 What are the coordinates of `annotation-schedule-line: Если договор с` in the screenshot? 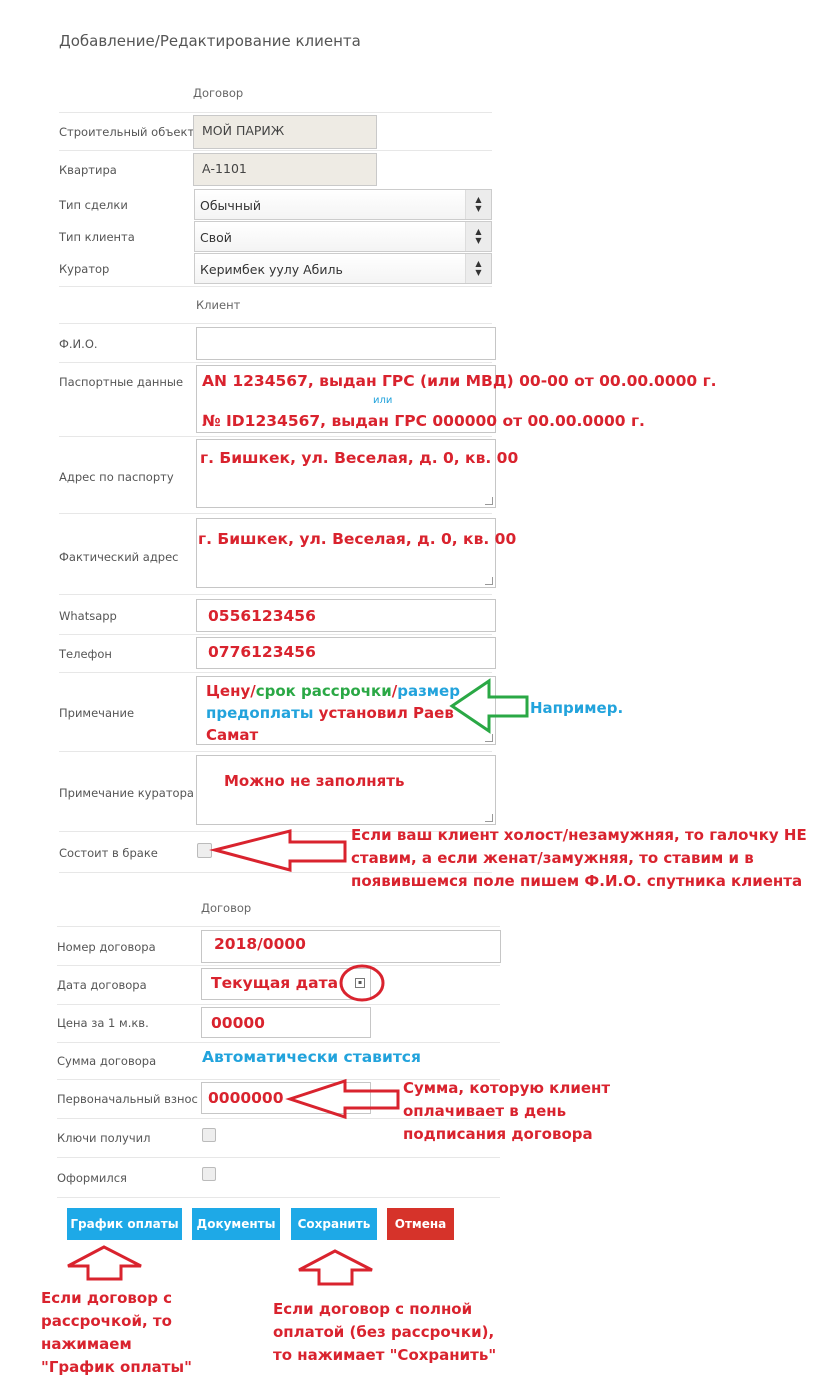 It's located at (107, 1298).